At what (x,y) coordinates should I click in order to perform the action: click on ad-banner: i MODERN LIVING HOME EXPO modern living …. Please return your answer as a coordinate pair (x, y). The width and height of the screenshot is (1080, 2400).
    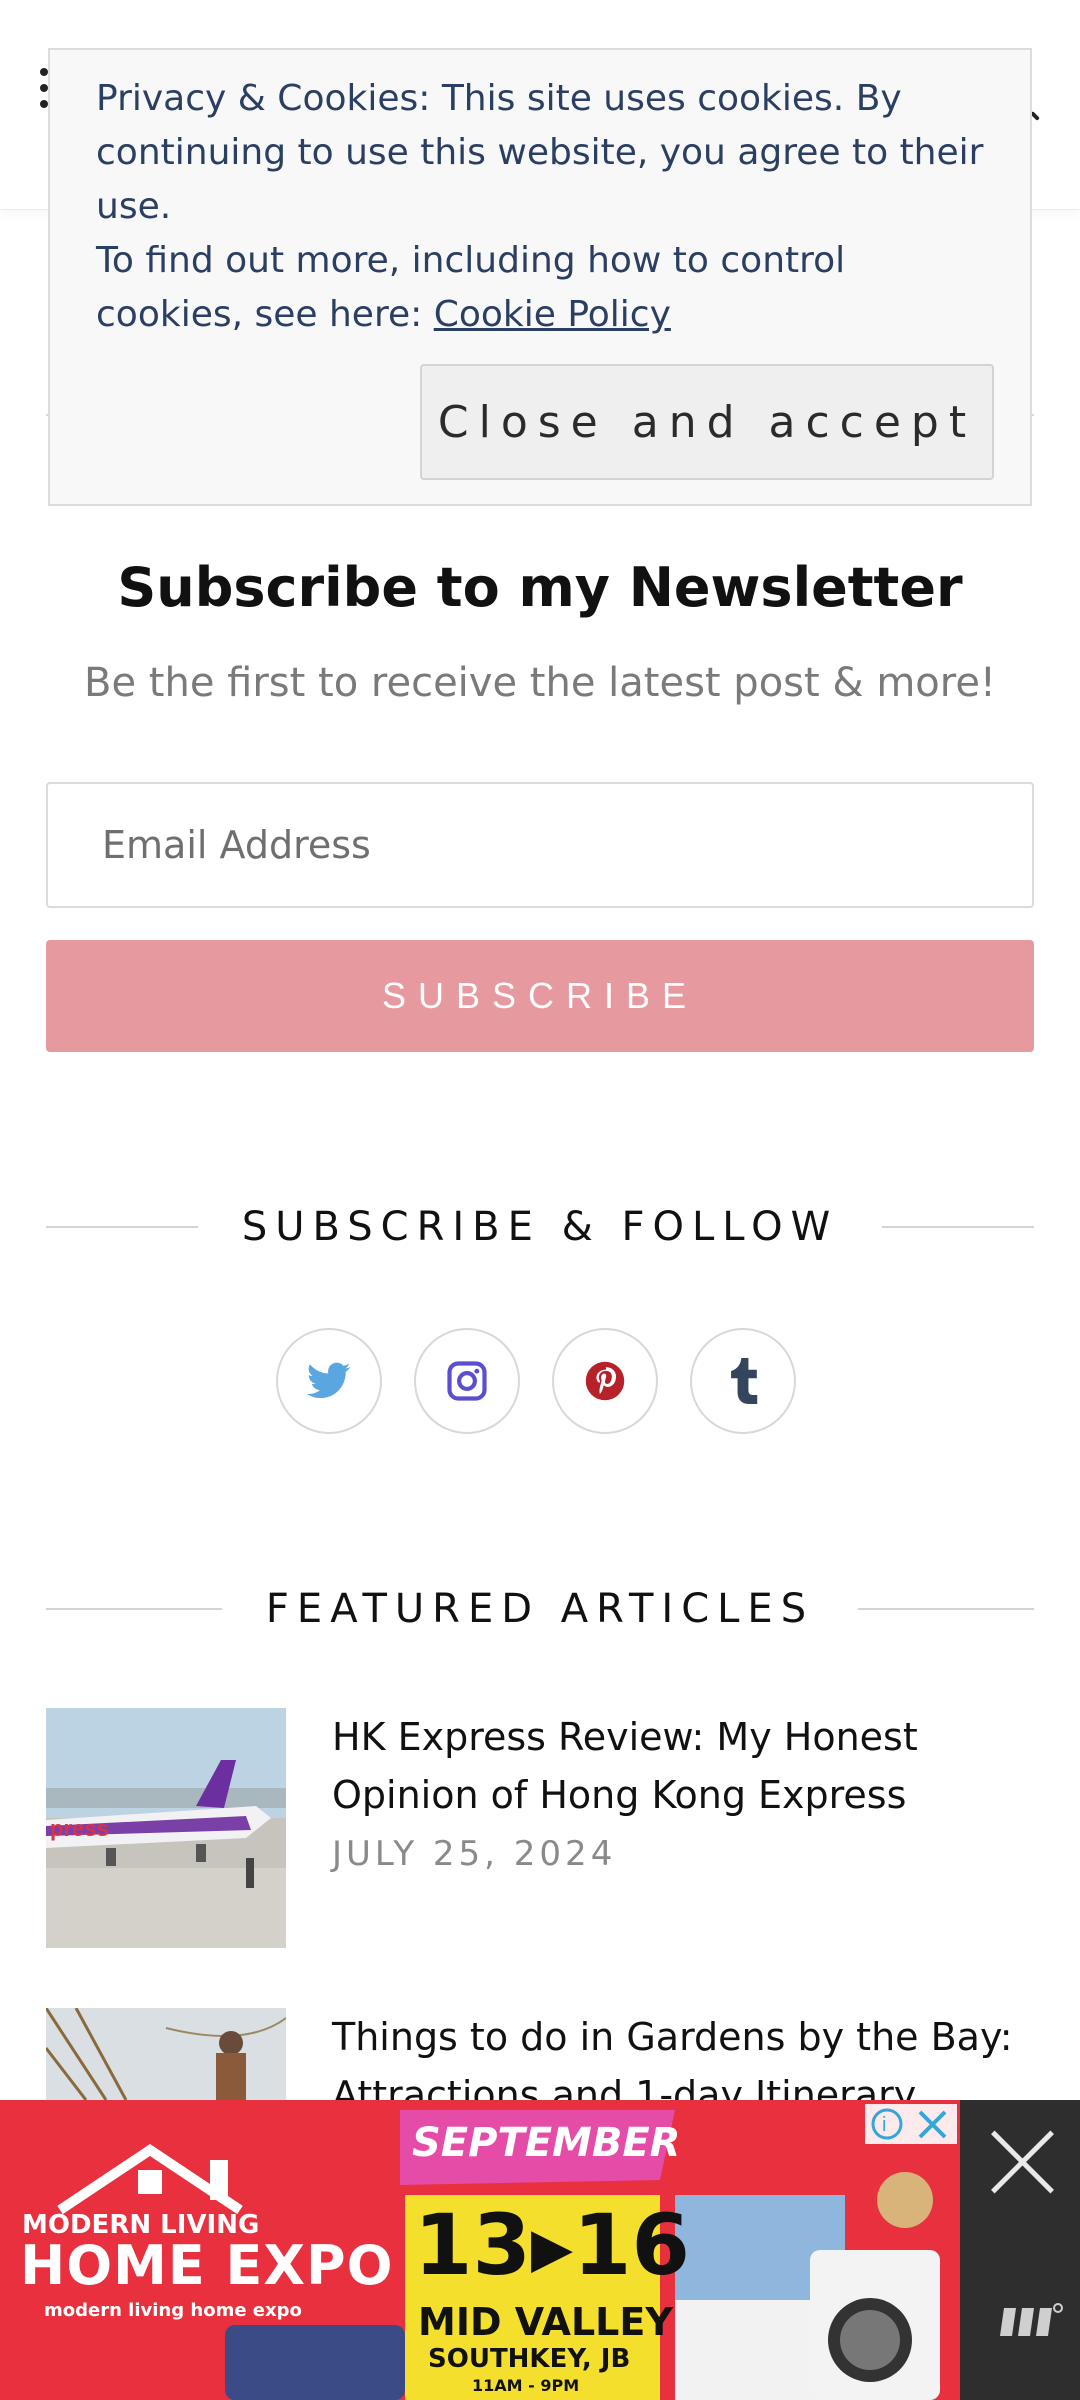
    Looking at the image, I should click on (540, 2250).